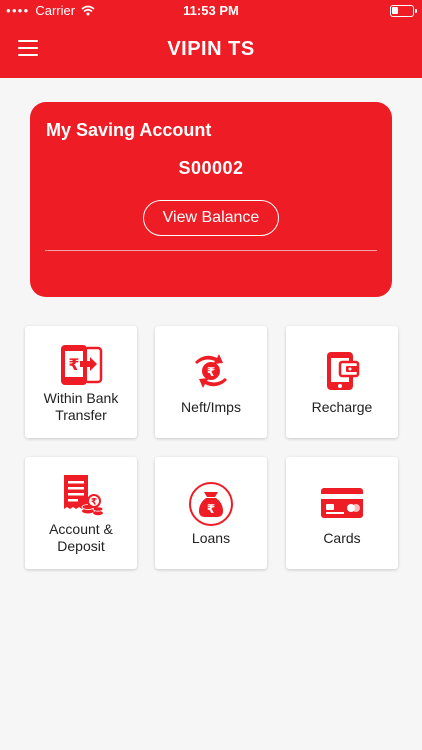 Image resolution: width=422 pixels, height=750 pixels. Describe the element at coordinates (211, 218) in the screenshot. I see `view-balance-button: View Balance` at that location.